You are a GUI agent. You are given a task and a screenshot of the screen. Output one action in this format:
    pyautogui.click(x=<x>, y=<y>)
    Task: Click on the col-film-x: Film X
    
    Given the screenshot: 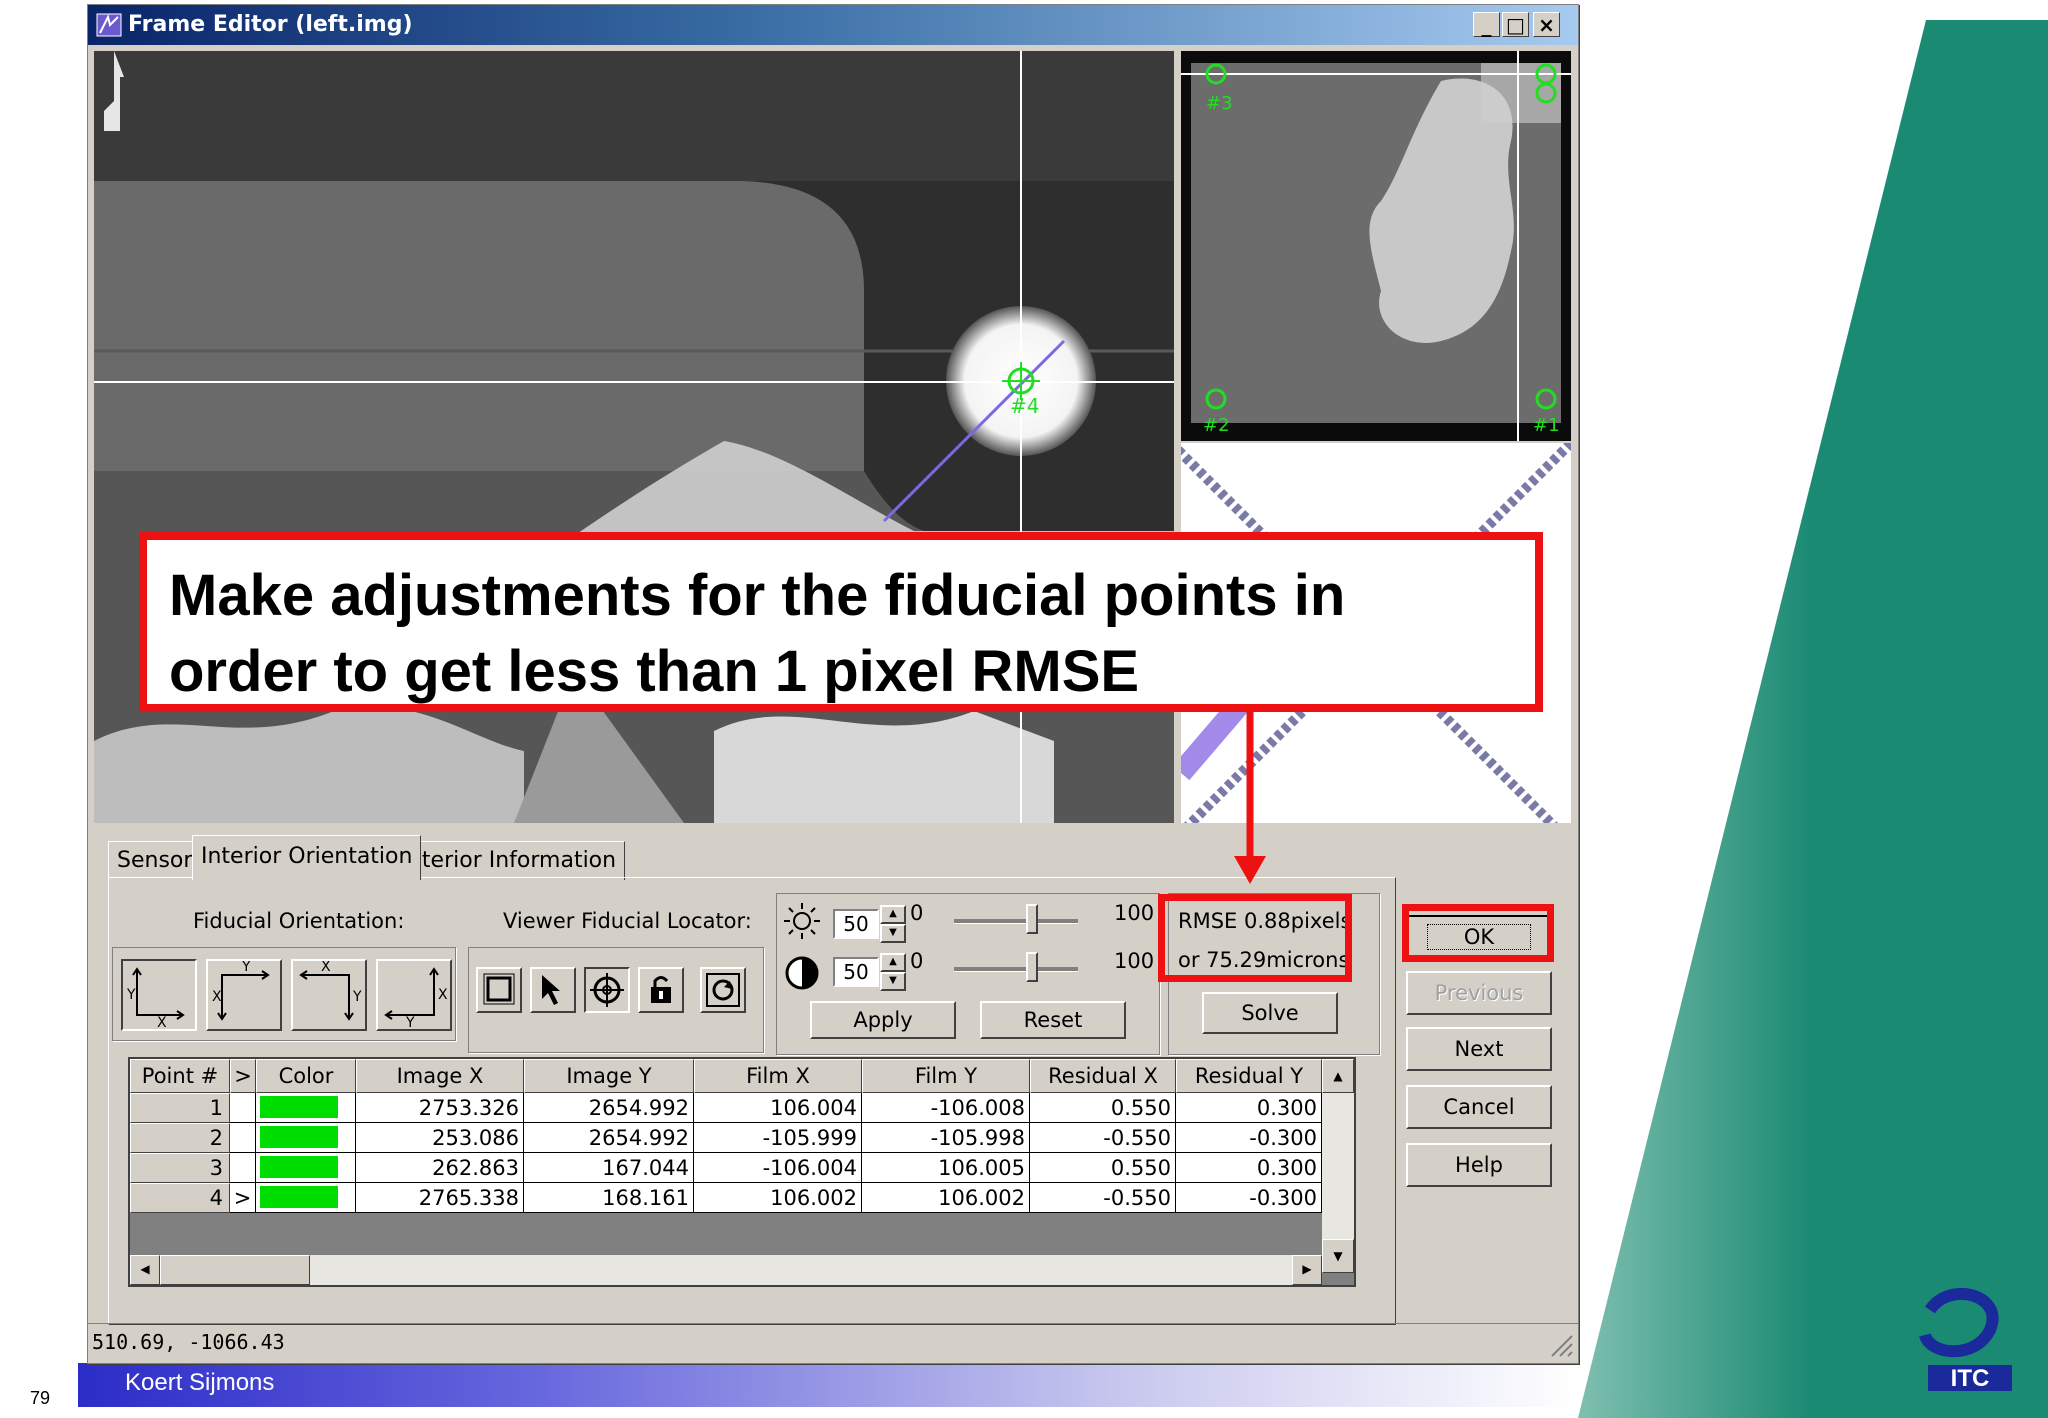 What is the action you would take?
    pyautogui.click(x=778, y=1076)
    